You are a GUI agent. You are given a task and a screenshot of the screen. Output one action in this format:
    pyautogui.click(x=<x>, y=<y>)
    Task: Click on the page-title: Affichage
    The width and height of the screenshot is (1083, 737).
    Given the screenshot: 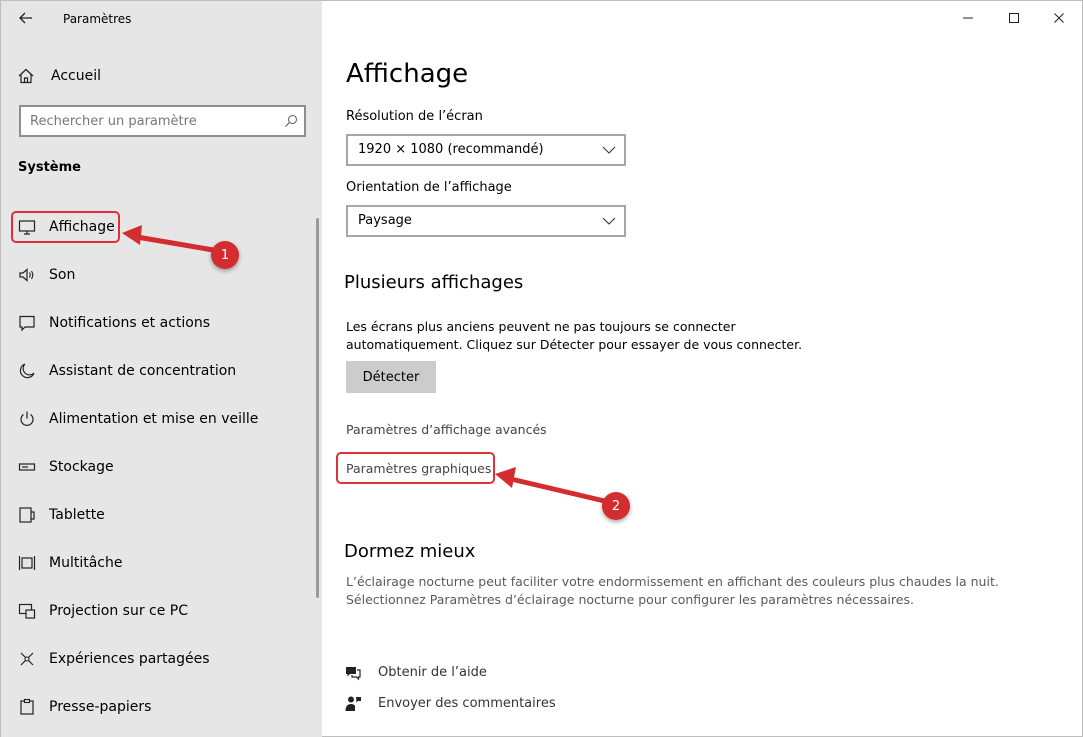 What is the action you would take?
    pyautogui.click(x=407, y=74)
    